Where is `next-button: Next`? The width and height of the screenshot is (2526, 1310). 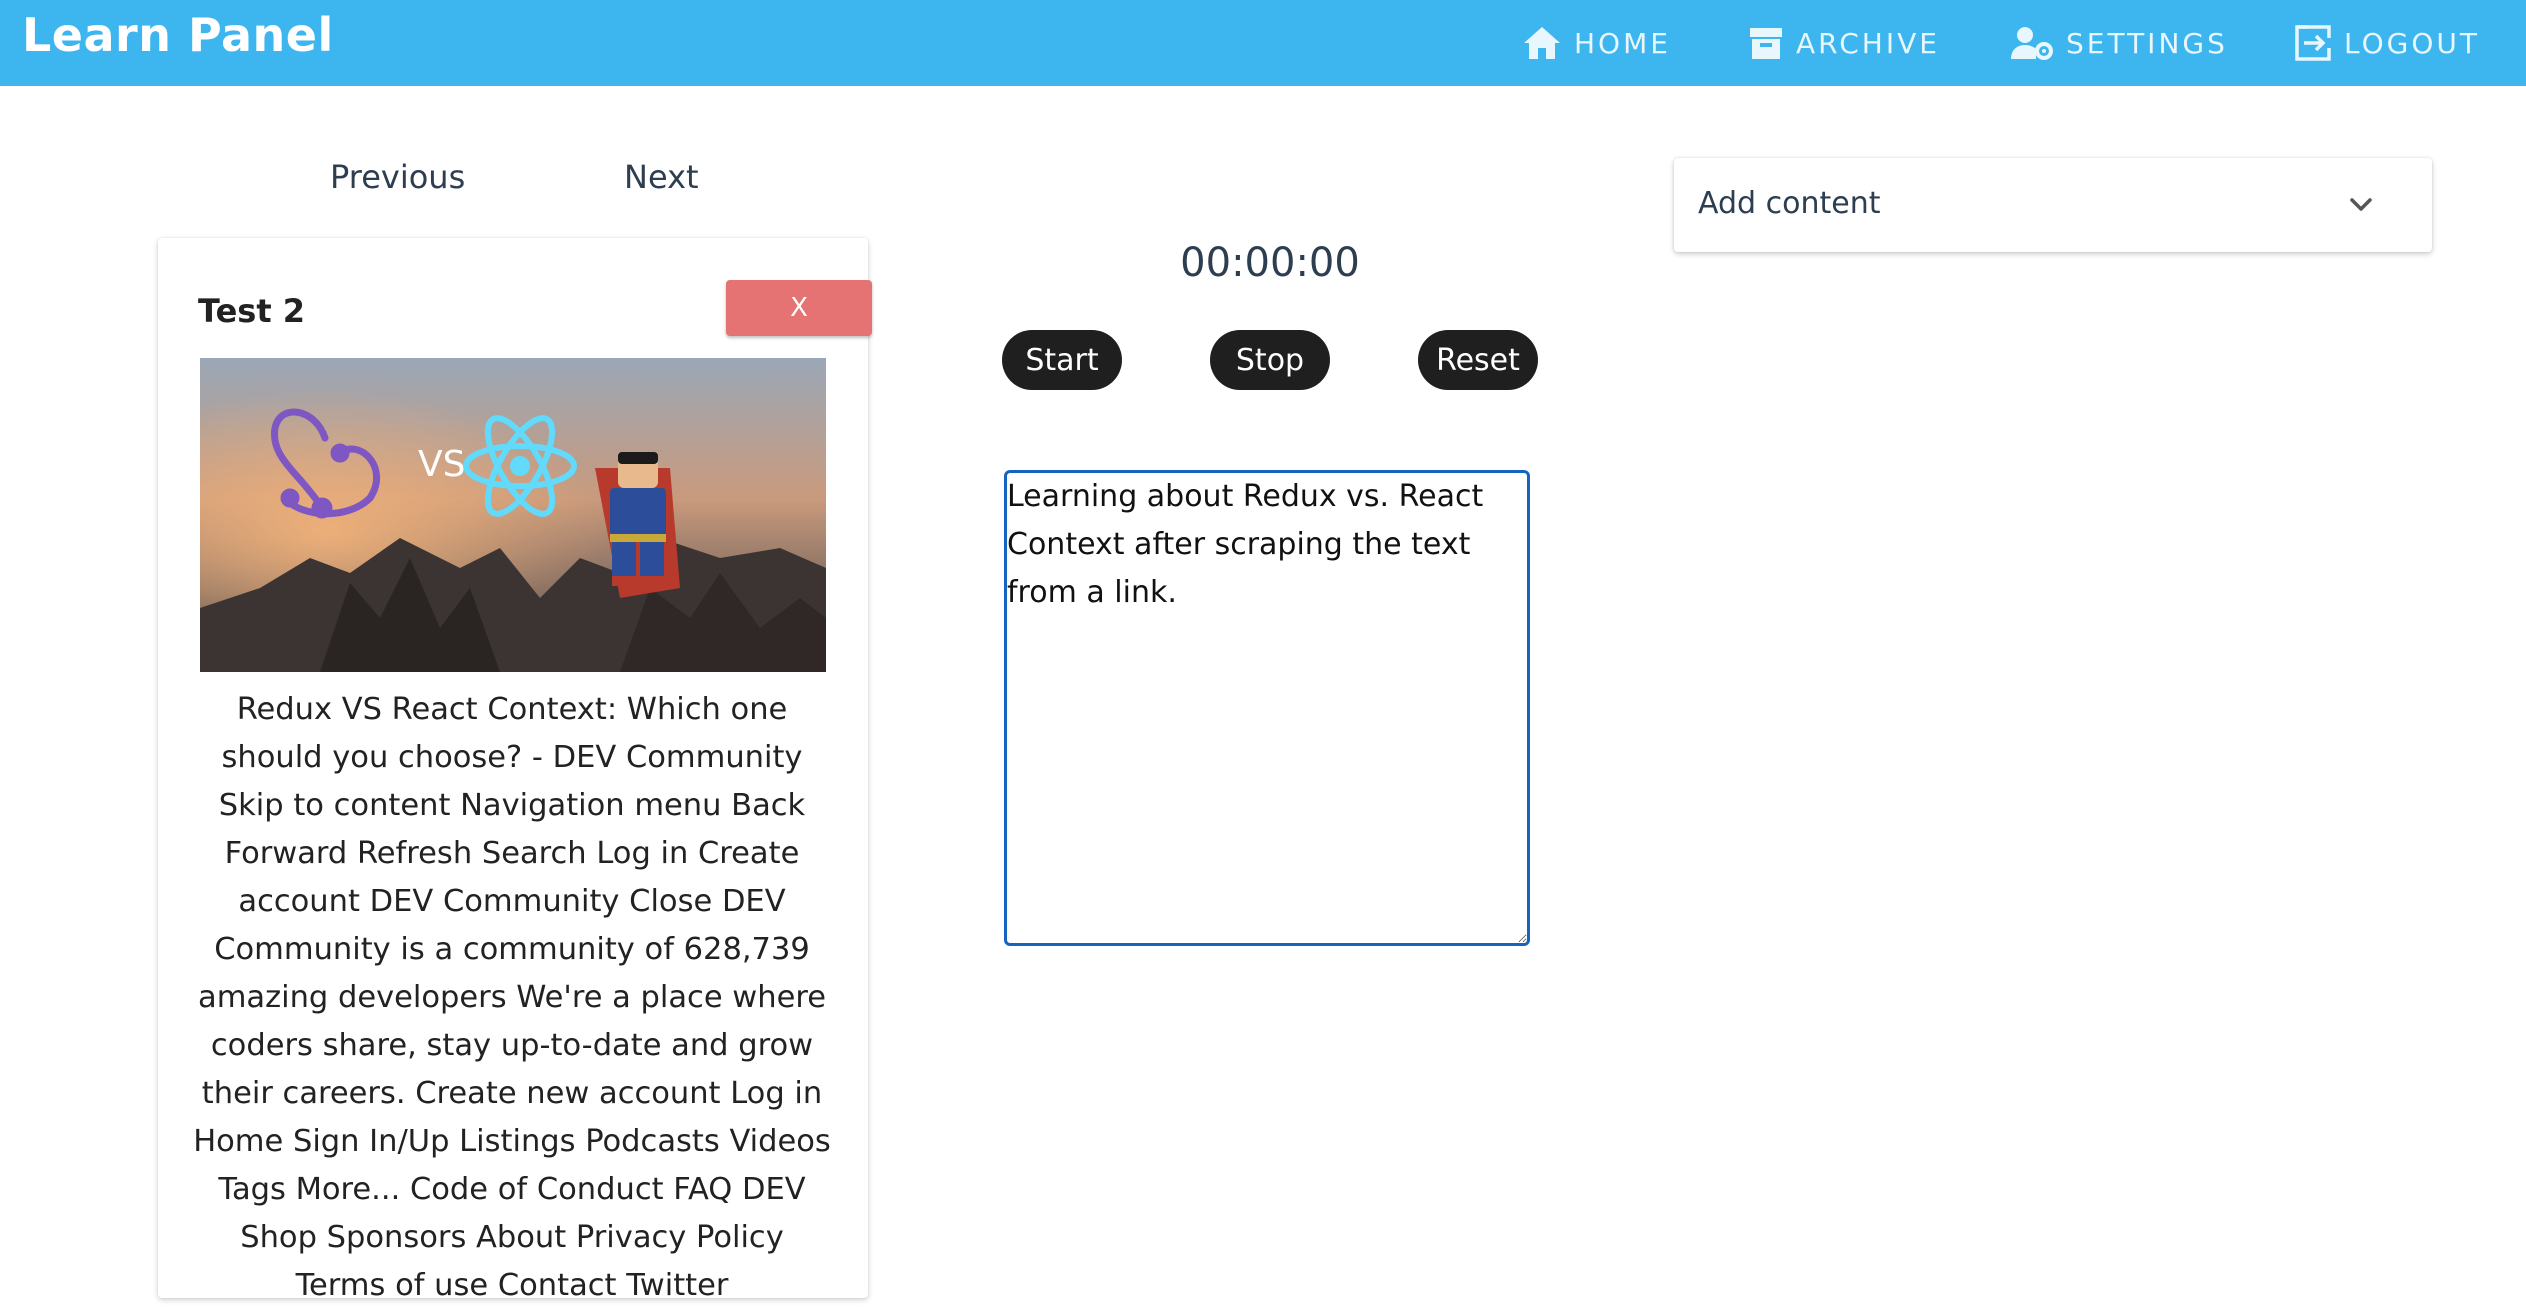 next-button: Next is located at coordinates (661, 177).